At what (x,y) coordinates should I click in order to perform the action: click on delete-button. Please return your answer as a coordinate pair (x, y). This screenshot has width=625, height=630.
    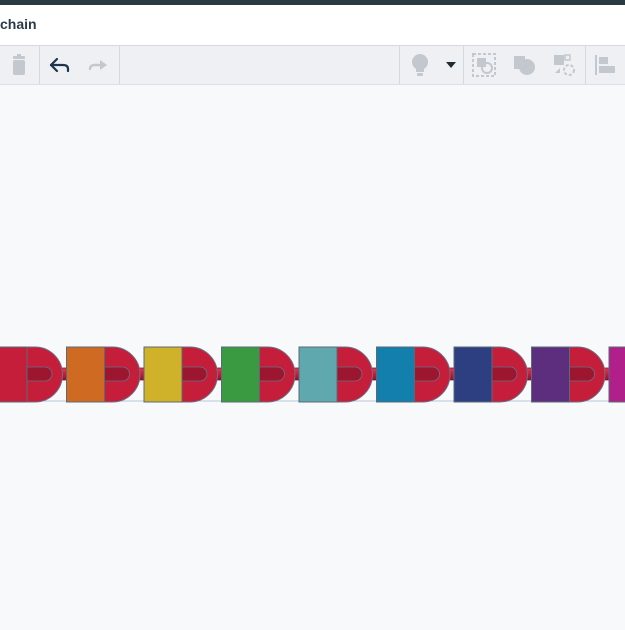
    Looking at the image, I should click on (19, 65).